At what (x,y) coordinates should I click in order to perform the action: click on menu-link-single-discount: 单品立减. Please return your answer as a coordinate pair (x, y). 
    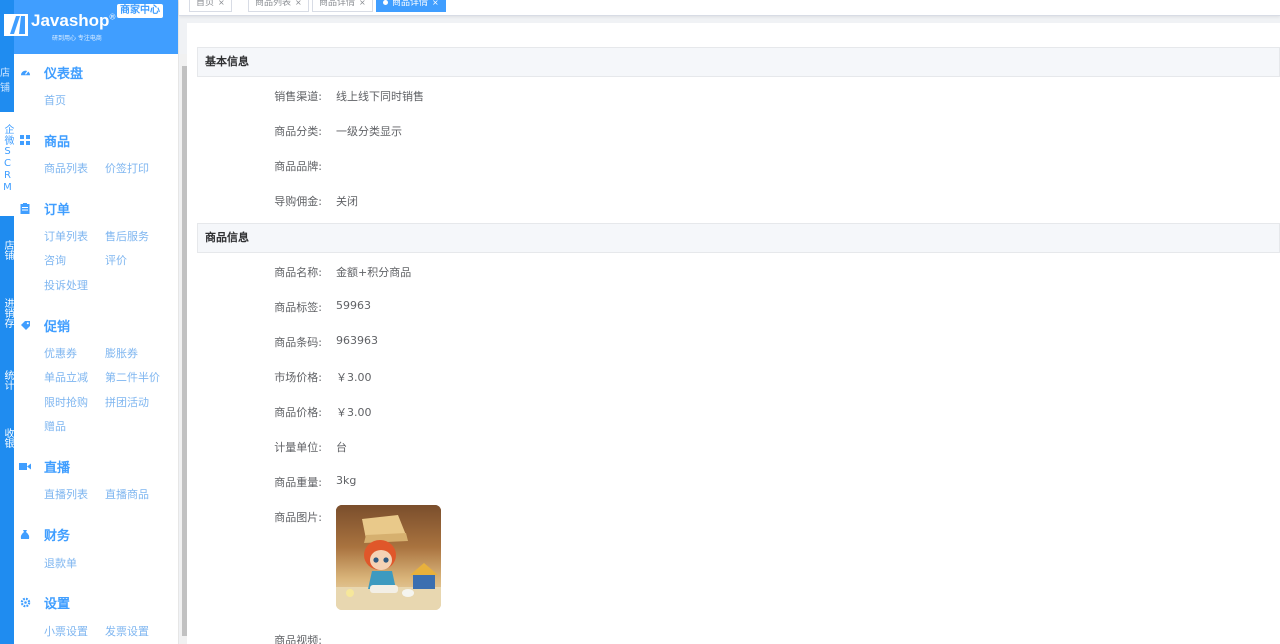
    Looking at the image, I should click on (66, 377).